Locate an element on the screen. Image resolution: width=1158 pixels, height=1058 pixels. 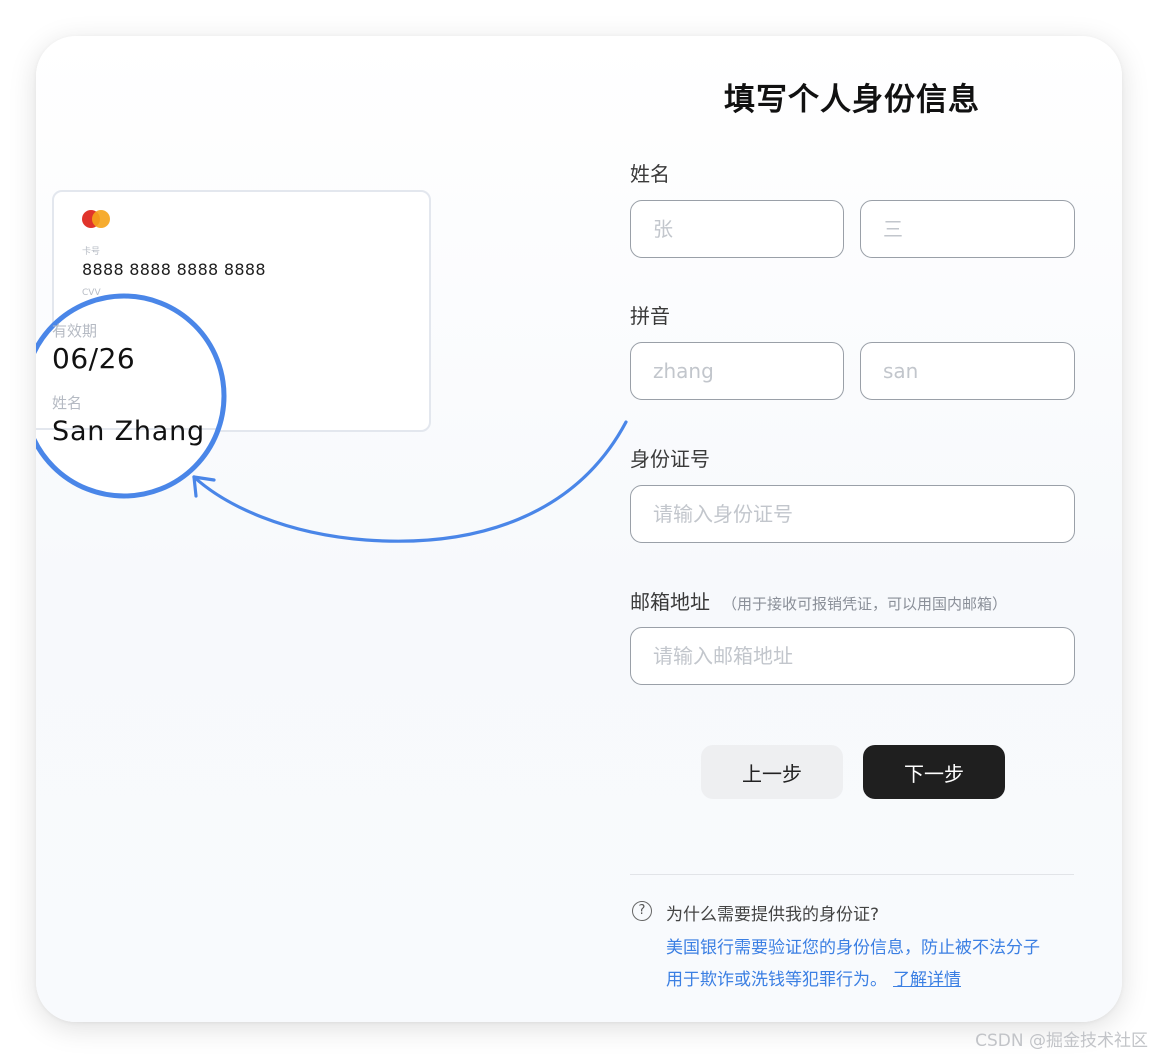
pinyin-surname-input is located at coordinates (737, 371).